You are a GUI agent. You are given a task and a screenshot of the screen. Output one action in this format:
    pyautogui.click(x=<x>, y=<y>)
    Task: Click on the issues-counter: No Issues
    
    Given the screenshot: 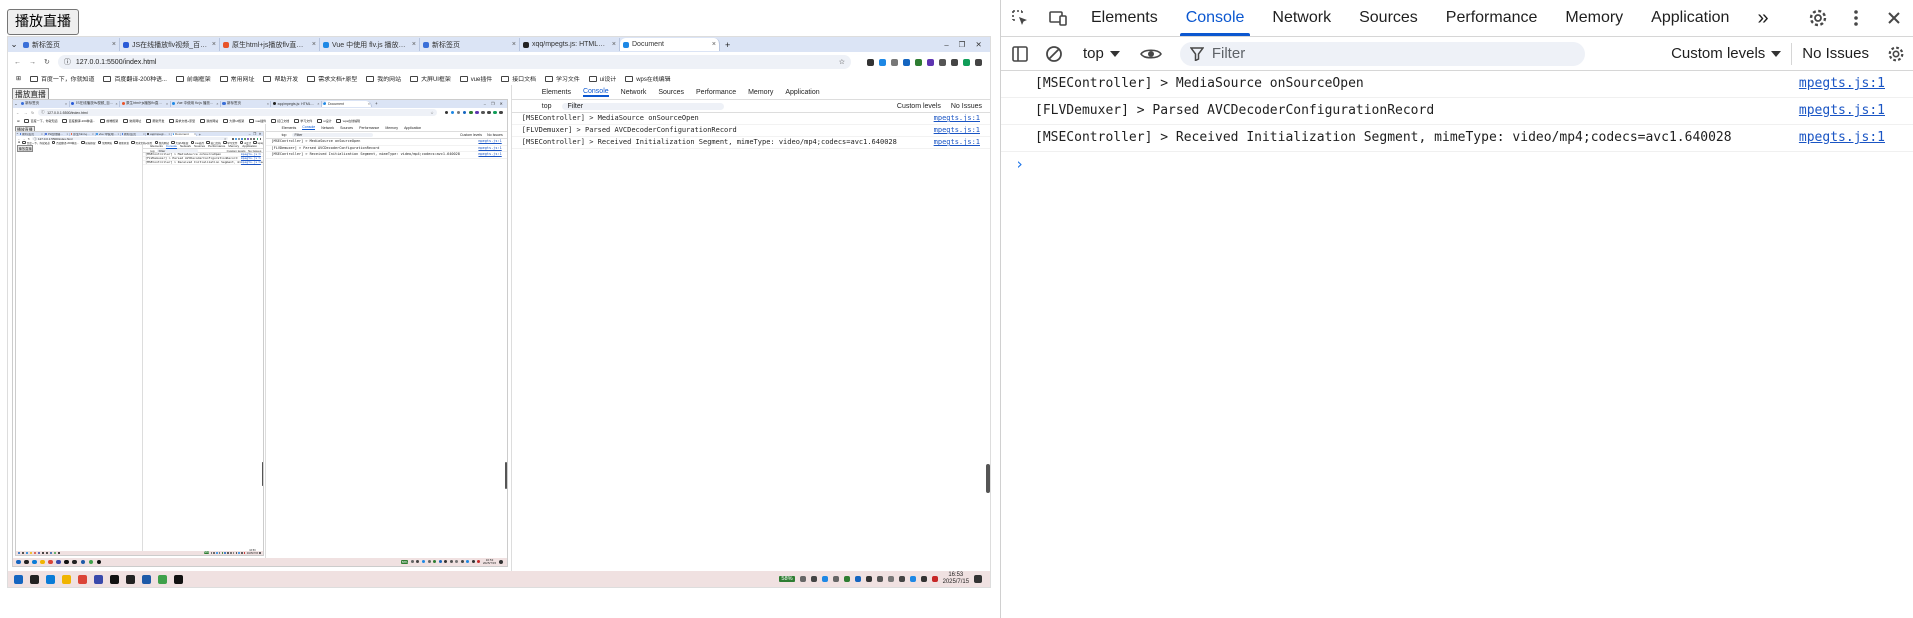 What is the action you would take?
    pyautogui.click(x=1835, y=53)
    